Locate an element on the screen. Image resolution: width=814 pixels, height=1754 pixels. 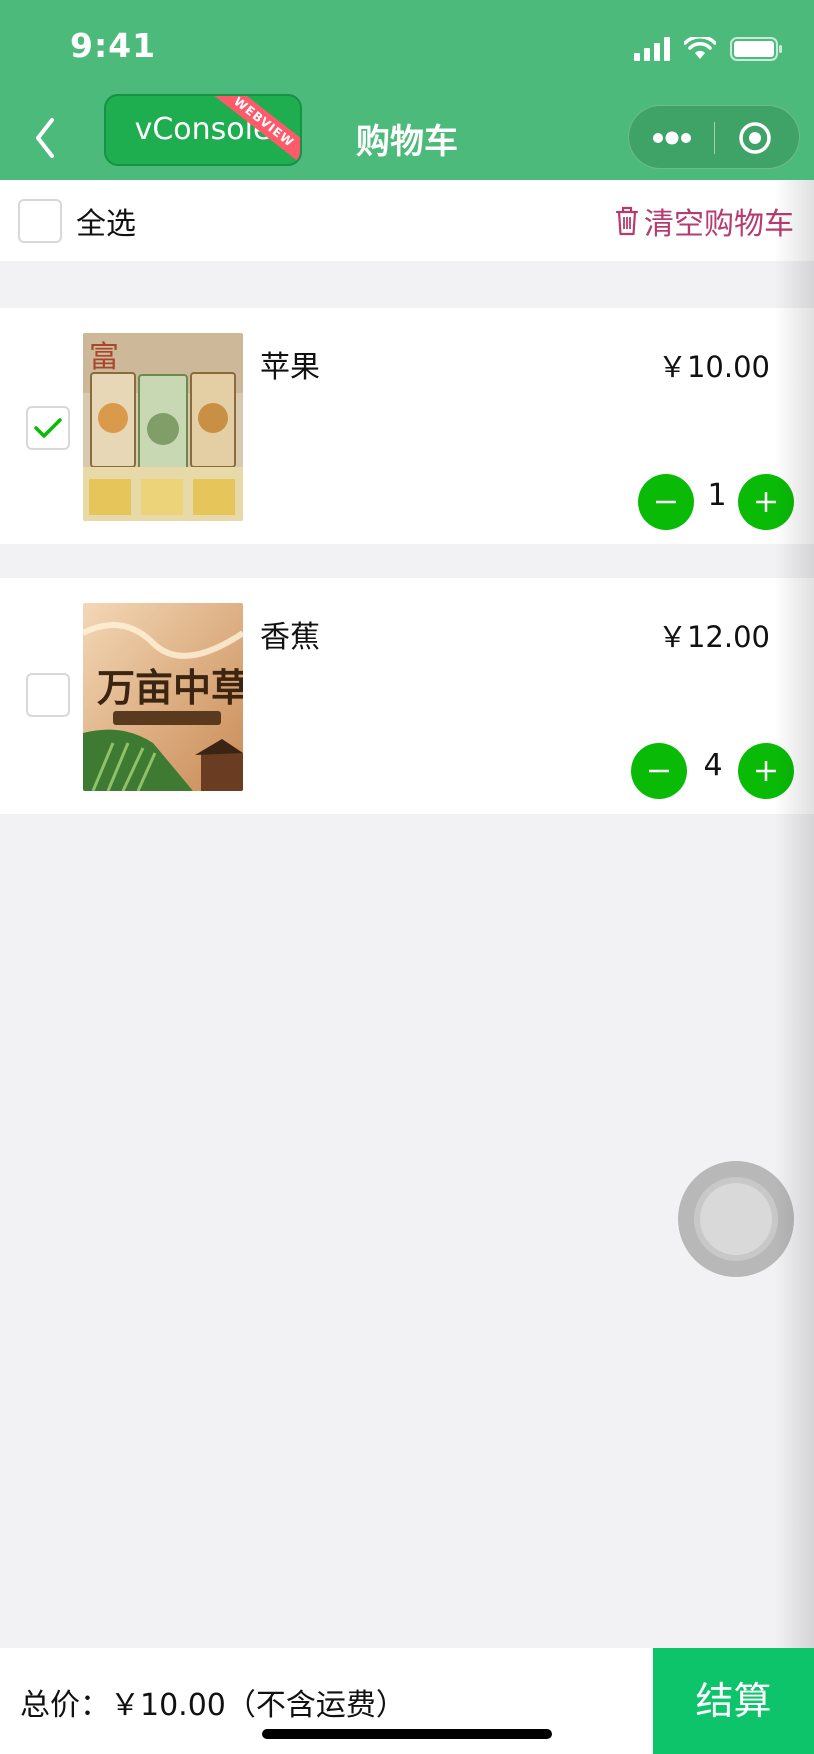
item-checkbox-checked is located at coordinates (48, 428).